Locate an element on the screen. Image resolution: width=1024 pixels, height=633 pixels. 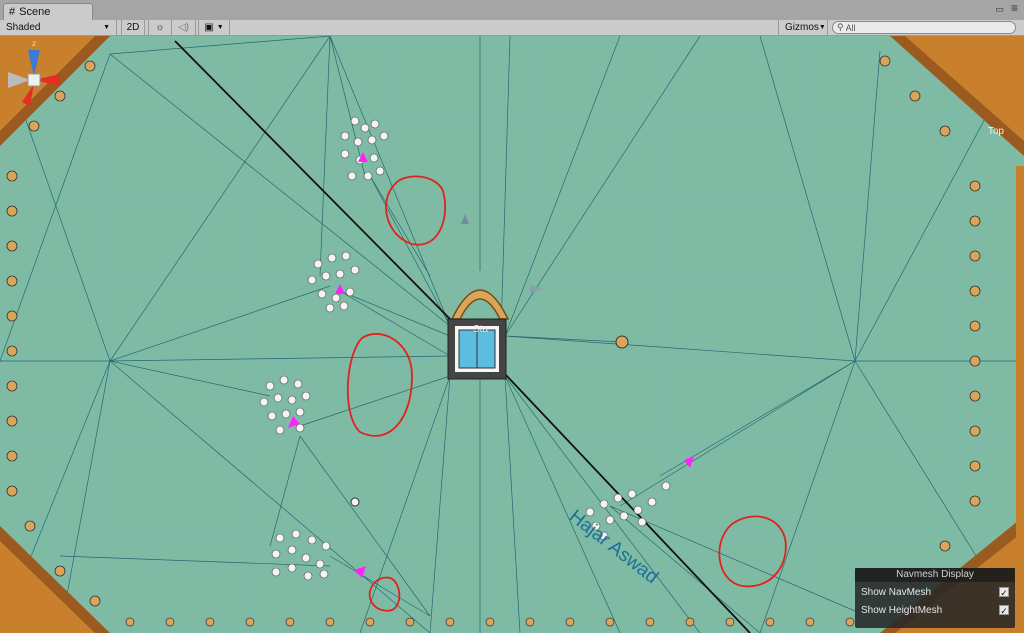
stage-label: Sta is located at coordinates (481, 329).